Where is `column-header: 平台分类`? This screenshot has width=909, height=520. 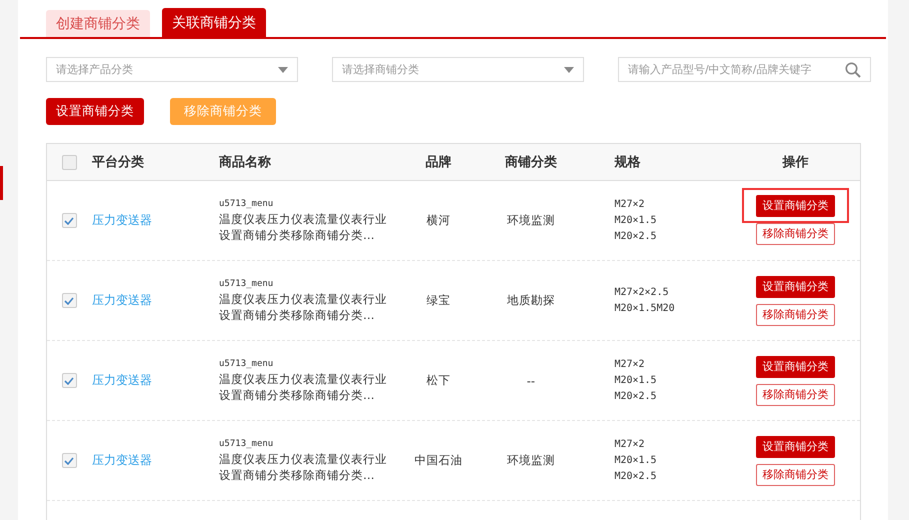 column-header: 平台分类 is located at coordinates (118, 162).